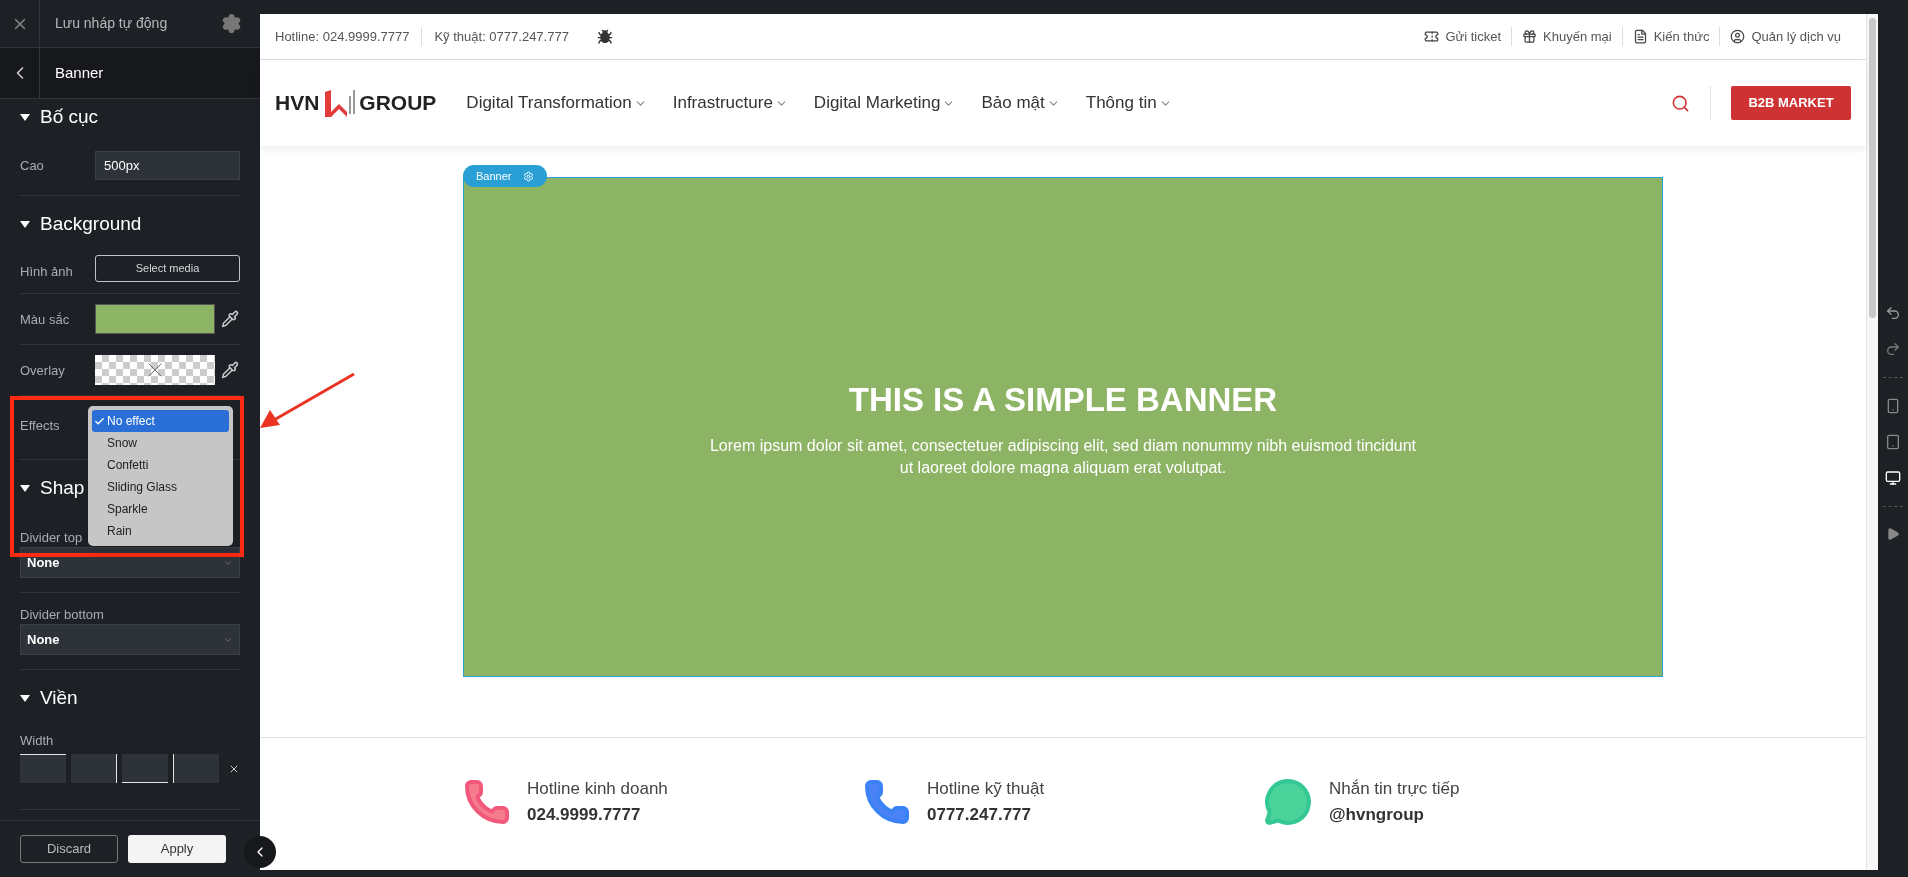 The image size is (1908, 877). Describe the element at coordinates (495, 36) in the screenshot. I see `contact-text: Kỹ thuật: 0777.247.777` at that location.